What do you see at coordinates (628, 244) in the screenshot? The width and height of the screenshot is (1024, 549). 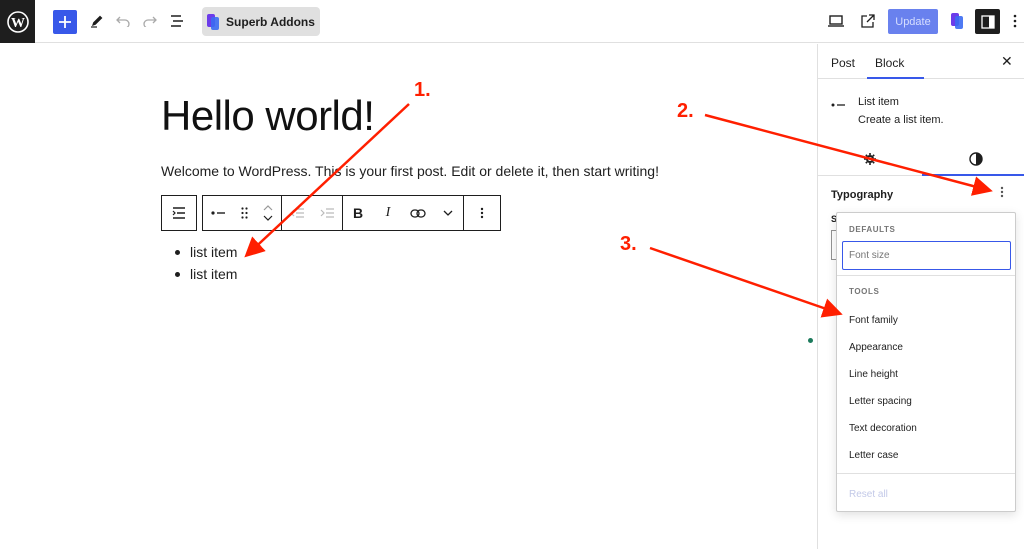 I see `annotation-label-3: 3.` at bounding box center [628, 244].